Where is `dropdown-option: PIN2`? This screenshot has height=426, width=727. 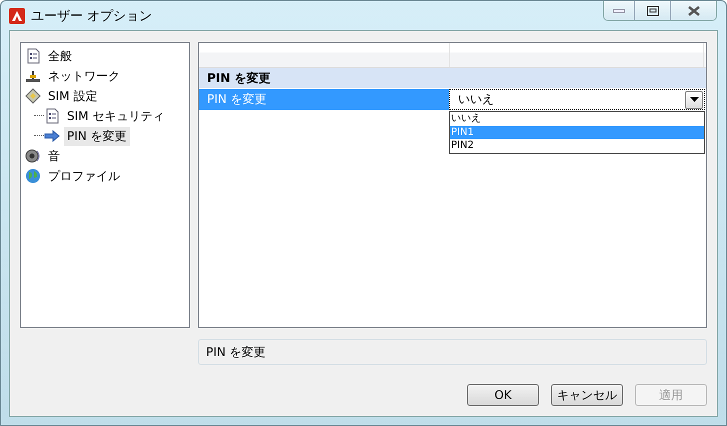 dropdown-option: PIN2 is located at coordinates (577, 145).